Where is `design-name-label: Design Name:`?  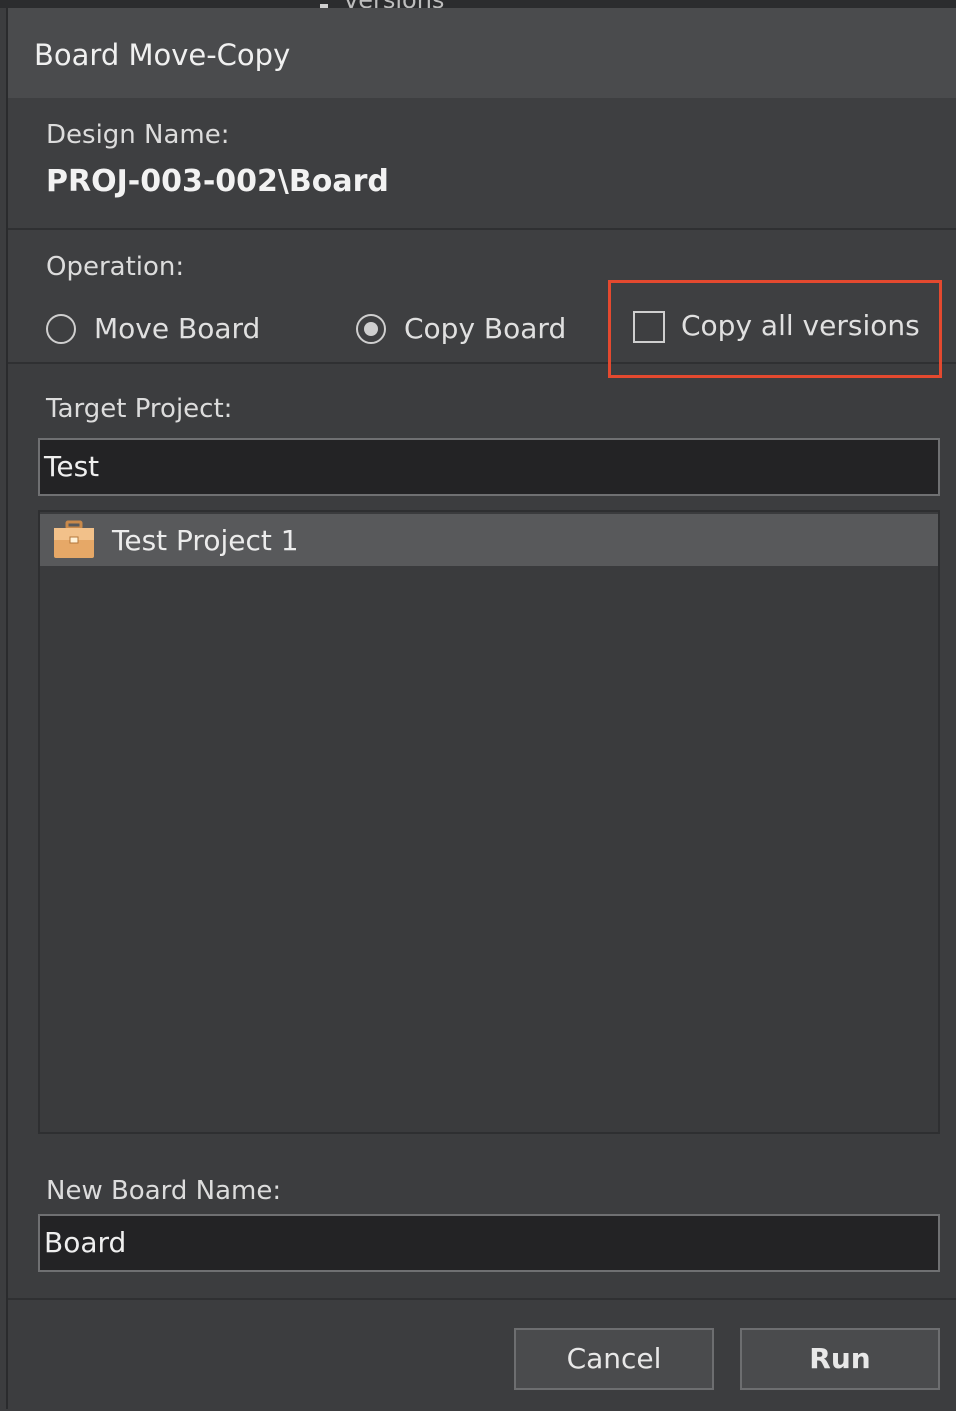
design-name-label: Design Name: is located at coordinates (138, 135).